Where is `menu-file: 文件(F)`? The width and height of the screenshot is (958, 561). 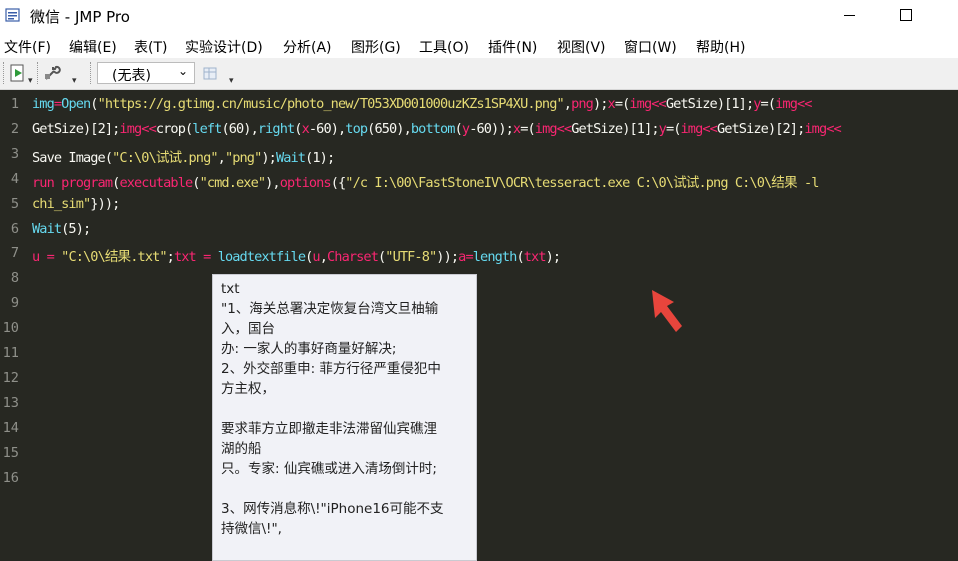
menu-file: 文件(F) is located at coordinates (27, 47).